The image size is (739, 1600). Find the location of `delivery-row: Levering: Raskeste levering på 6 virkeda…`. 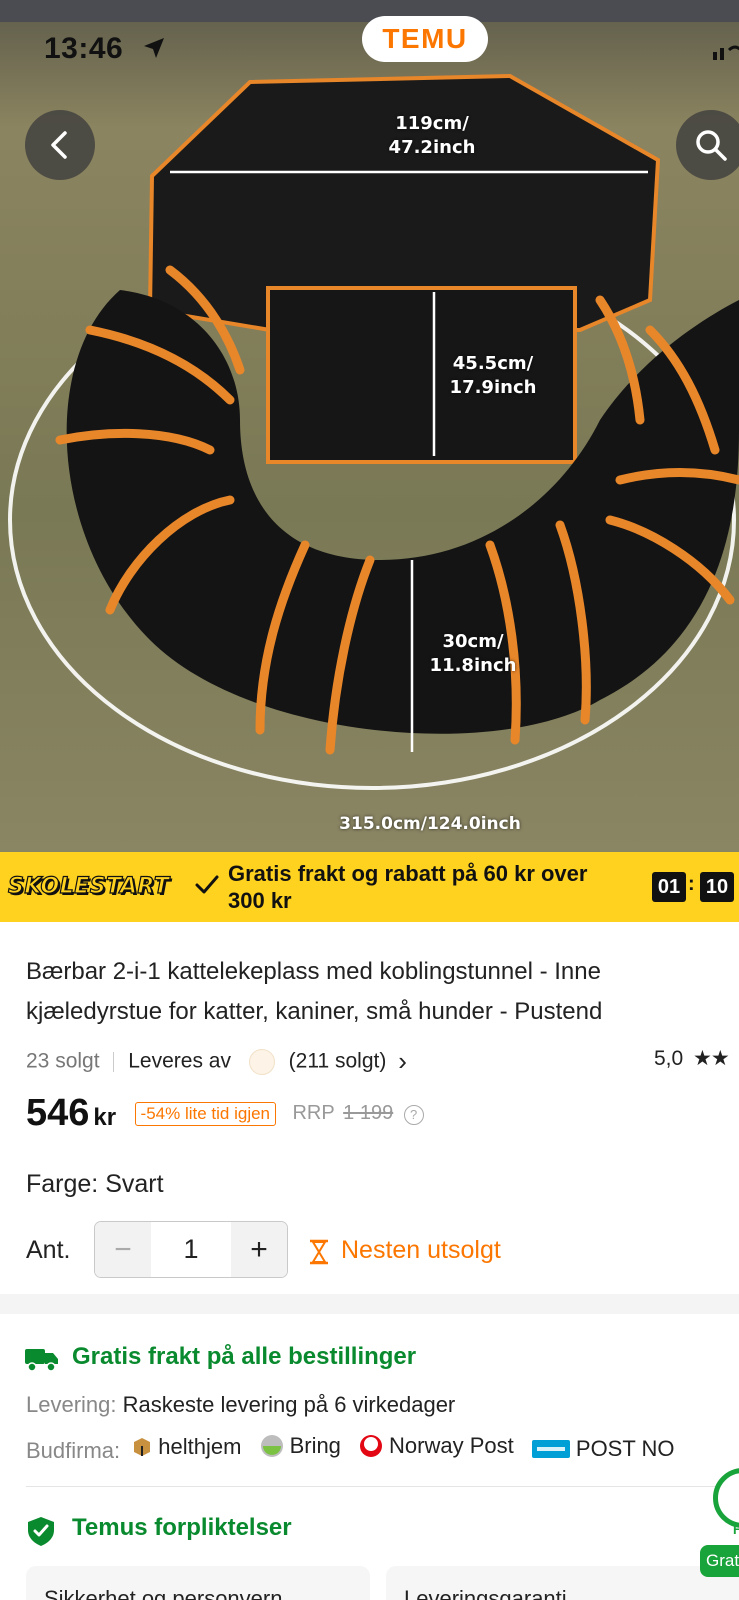

delivery-row: Levering: Raskeste levering på 6 virkeda… is located at coordinates (240, 1405).